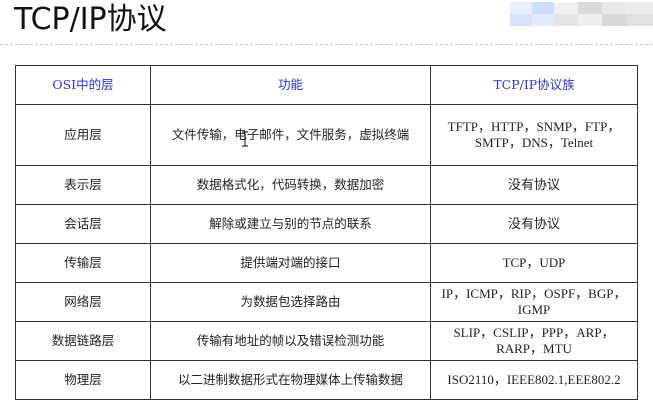 Image resolution: width=653 pixels, height=409 pixels. Describe the element at coordinates (581, 15) in the screenshot. I see `blurred-logo-image` at that location.